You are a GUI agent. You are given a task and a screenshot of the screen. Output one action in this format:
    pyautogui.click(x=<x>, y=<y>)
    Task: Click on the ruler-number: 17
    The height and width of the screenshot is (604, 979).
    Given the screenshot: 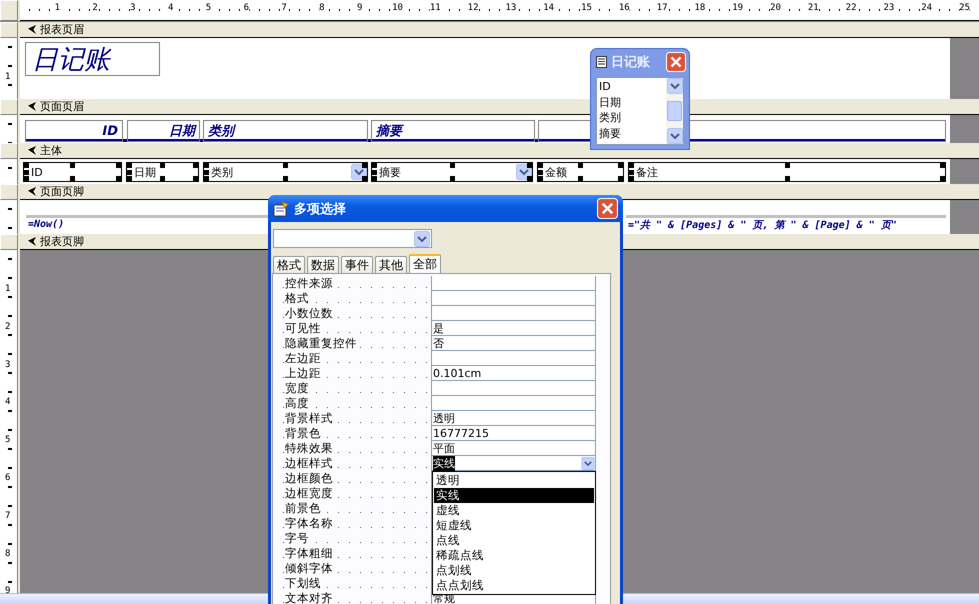 What is the action you would take?
    pyautogui.click(x=662, y=8)
    